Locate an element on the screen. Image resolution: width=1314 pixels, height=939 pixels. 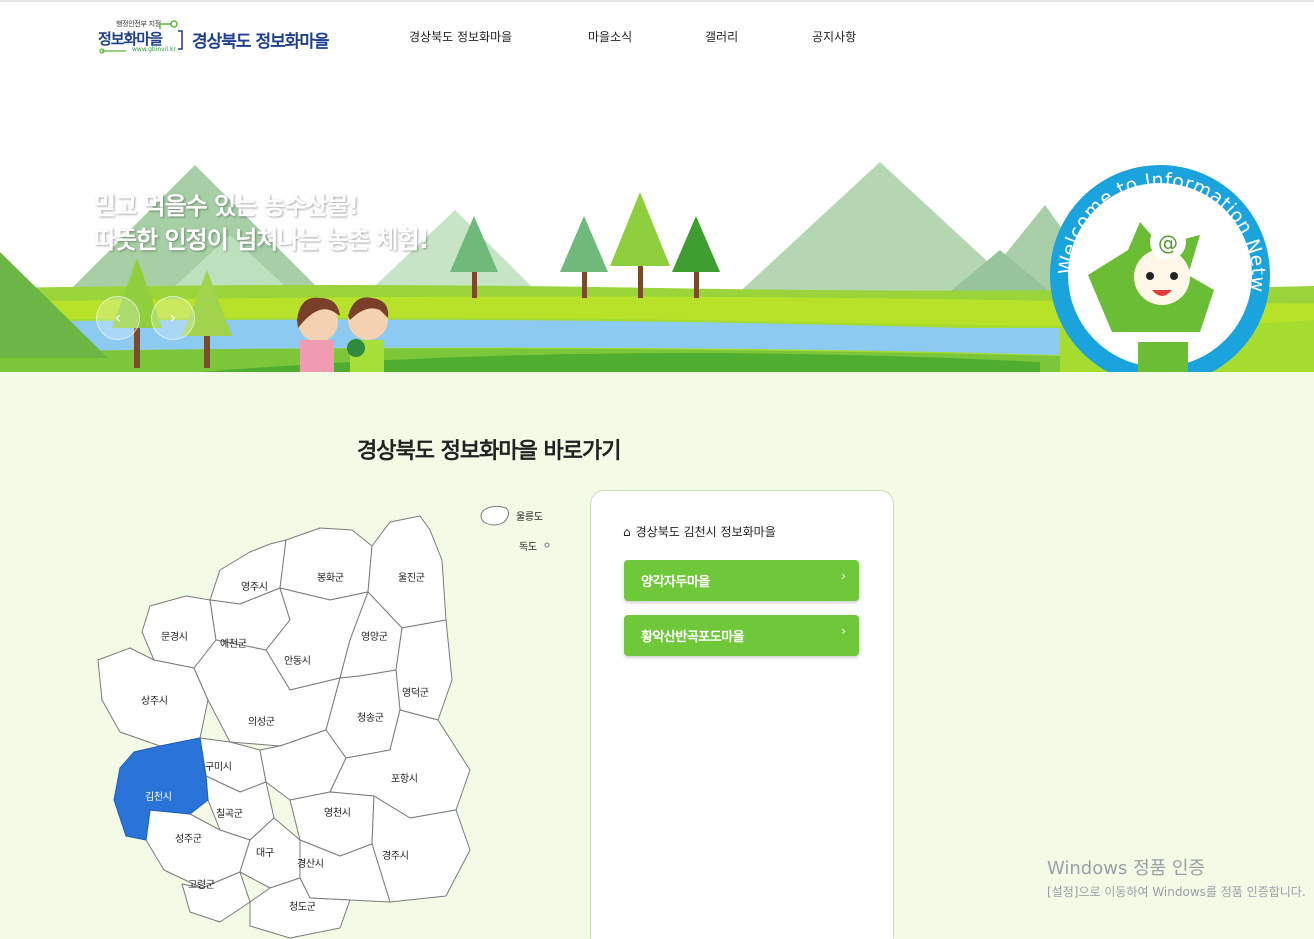
map-label-pohang: 포항시 is located at coordinates (404, 777).